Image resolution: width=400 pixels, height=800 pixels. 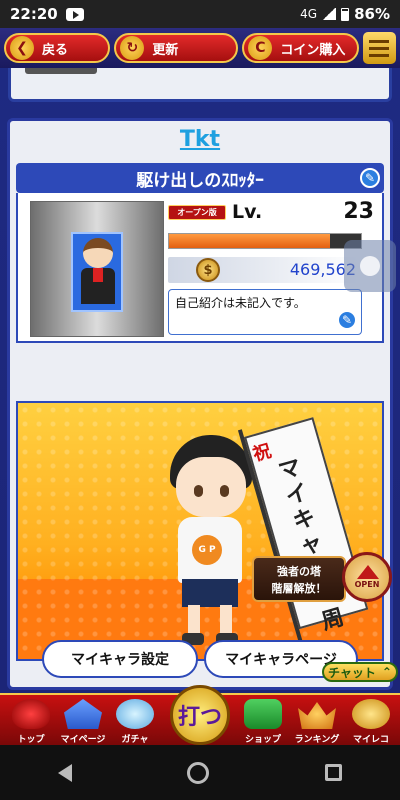 What do you see at coordinates (370, 266) in the screenshot?
I see `scroll-indicator` at bounding box center [370, 266].